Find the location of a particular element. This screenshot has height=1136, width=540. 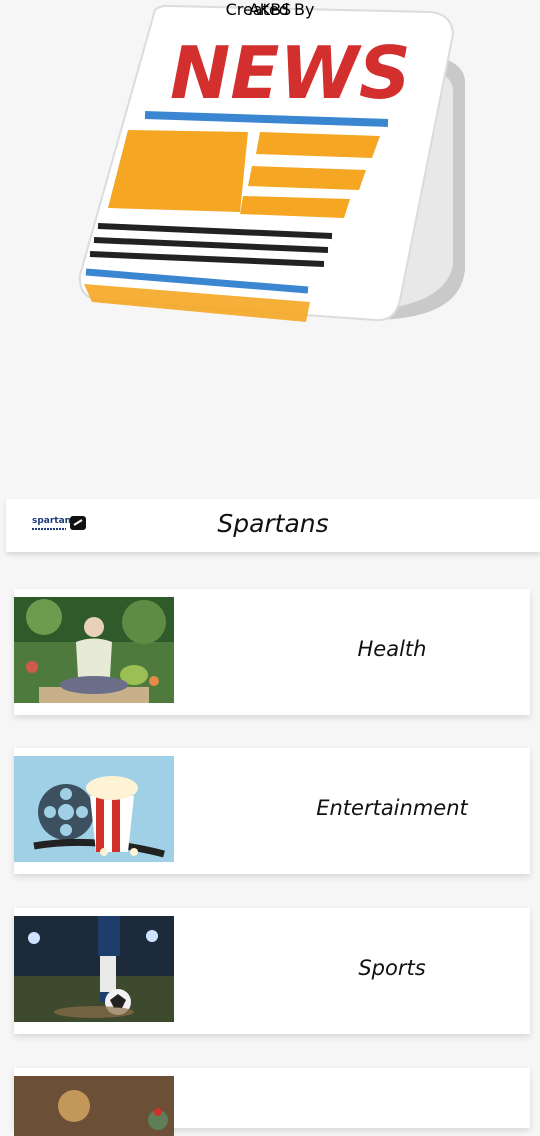

category-card-sports: Sports is located at coordinates (272, 971).